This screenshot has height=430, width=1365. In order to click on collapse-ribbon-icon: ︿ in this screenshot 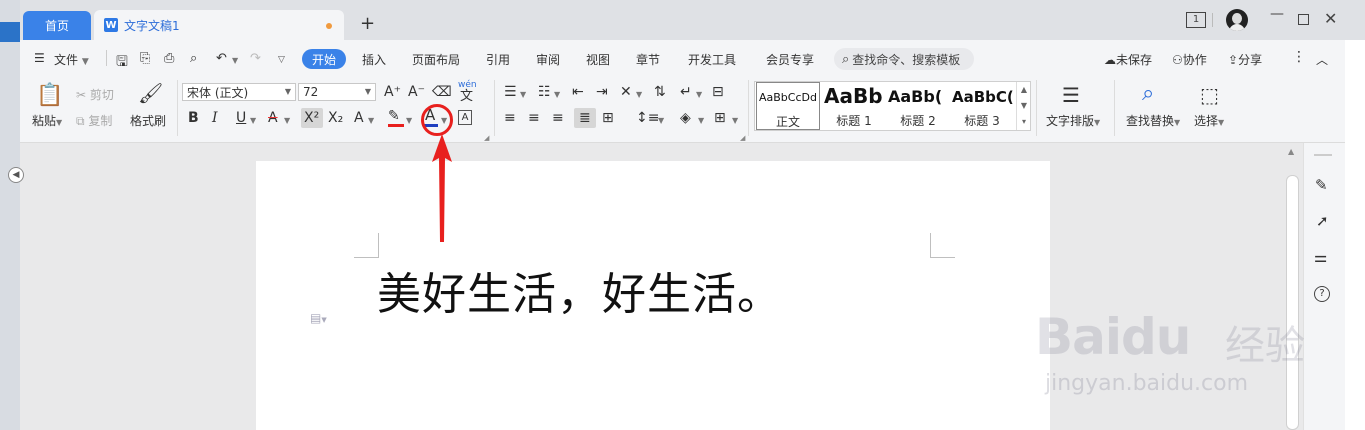, I will do `click(1322, 59)`.